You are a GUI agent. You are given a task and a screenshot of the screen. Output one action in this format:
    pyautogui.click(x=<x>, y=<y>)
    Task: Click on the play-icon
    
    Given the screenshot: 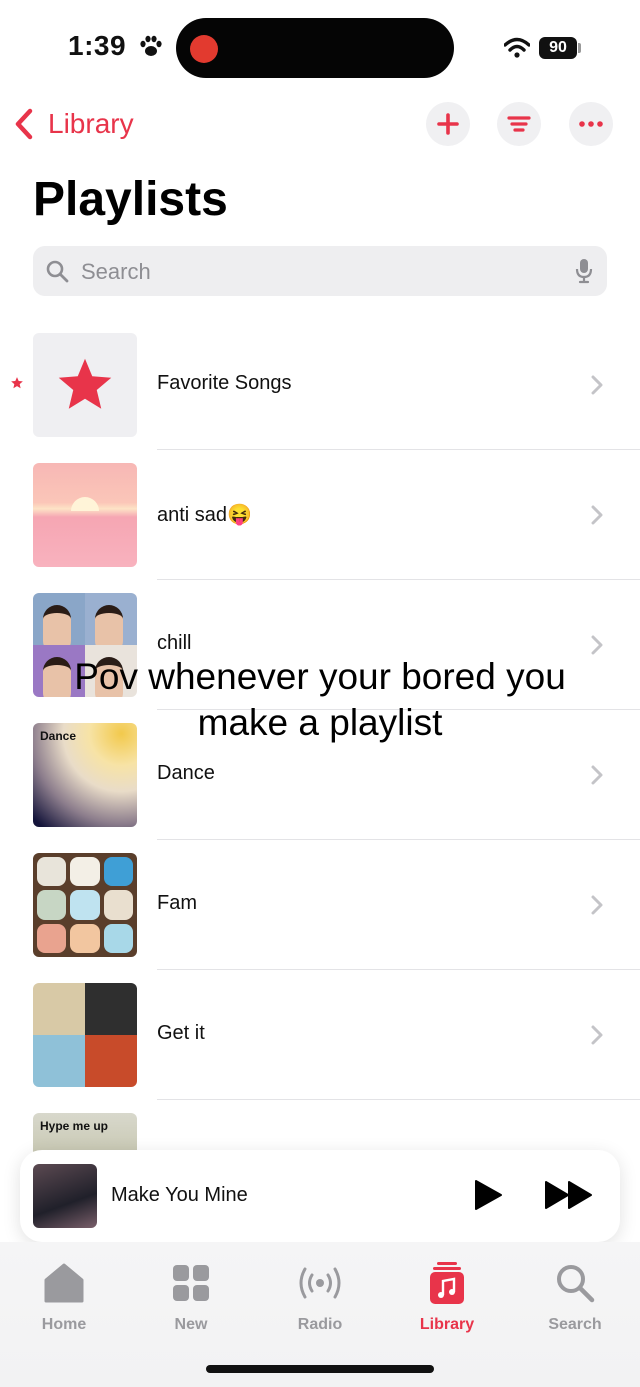 What is the action you would take?
    pyautogui.click(x=488, y=1195)
    